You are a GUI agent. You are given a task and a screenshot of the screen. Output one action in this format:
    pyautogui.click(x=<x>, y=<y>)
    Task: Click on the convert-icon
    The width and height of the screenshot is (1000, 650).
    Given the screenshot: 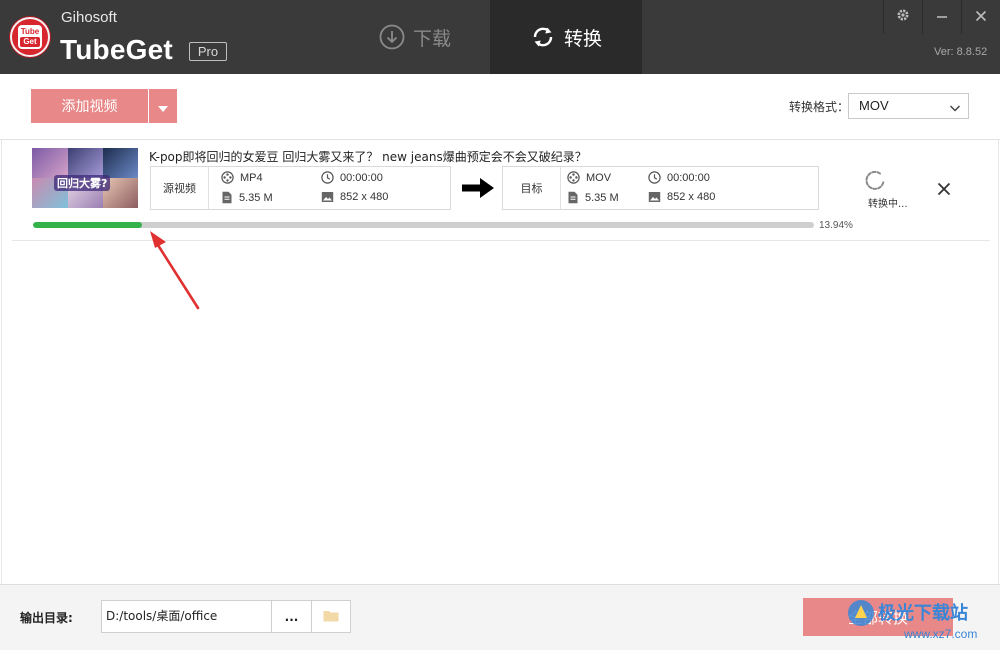 What is the action you would take?
    pyautogui.click(x=543, y=37)
    